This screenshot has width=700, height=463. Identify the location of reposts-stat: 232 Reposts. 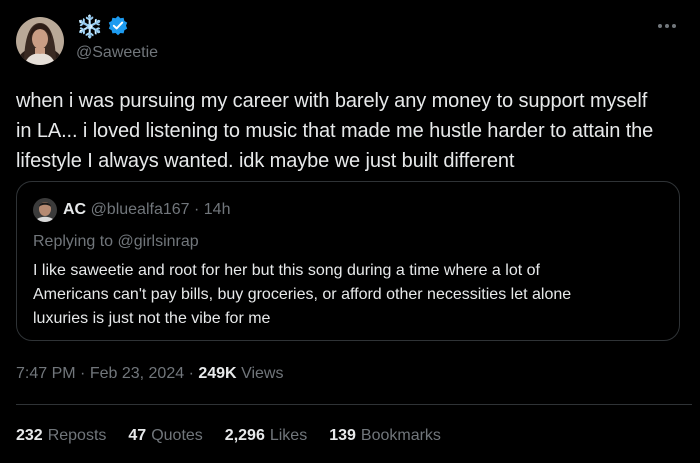
(61, 436).